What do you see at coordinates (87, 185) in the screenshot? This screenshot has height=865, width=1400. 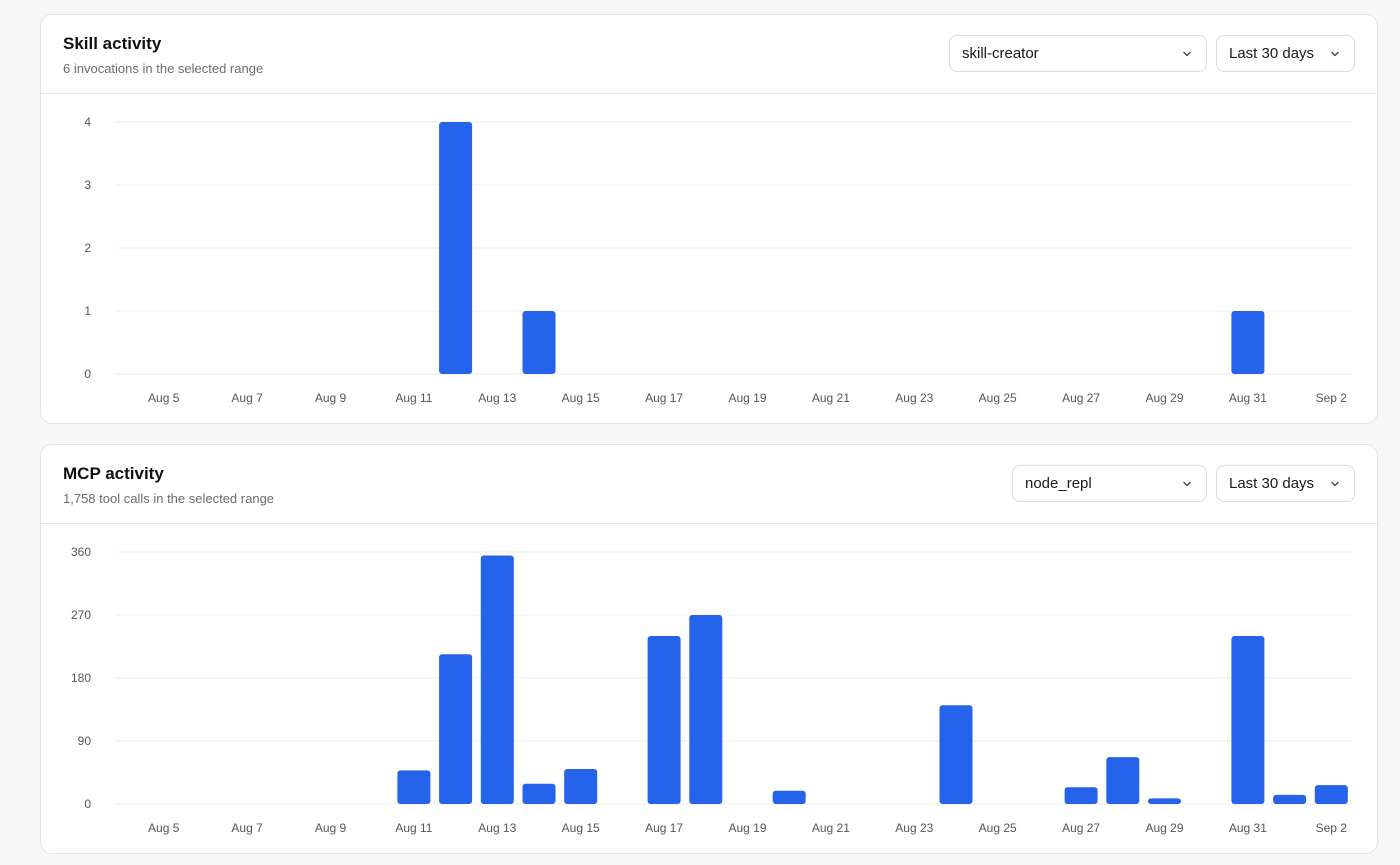 I see `y-tick-label: 3` at bounding box center [87, 185].